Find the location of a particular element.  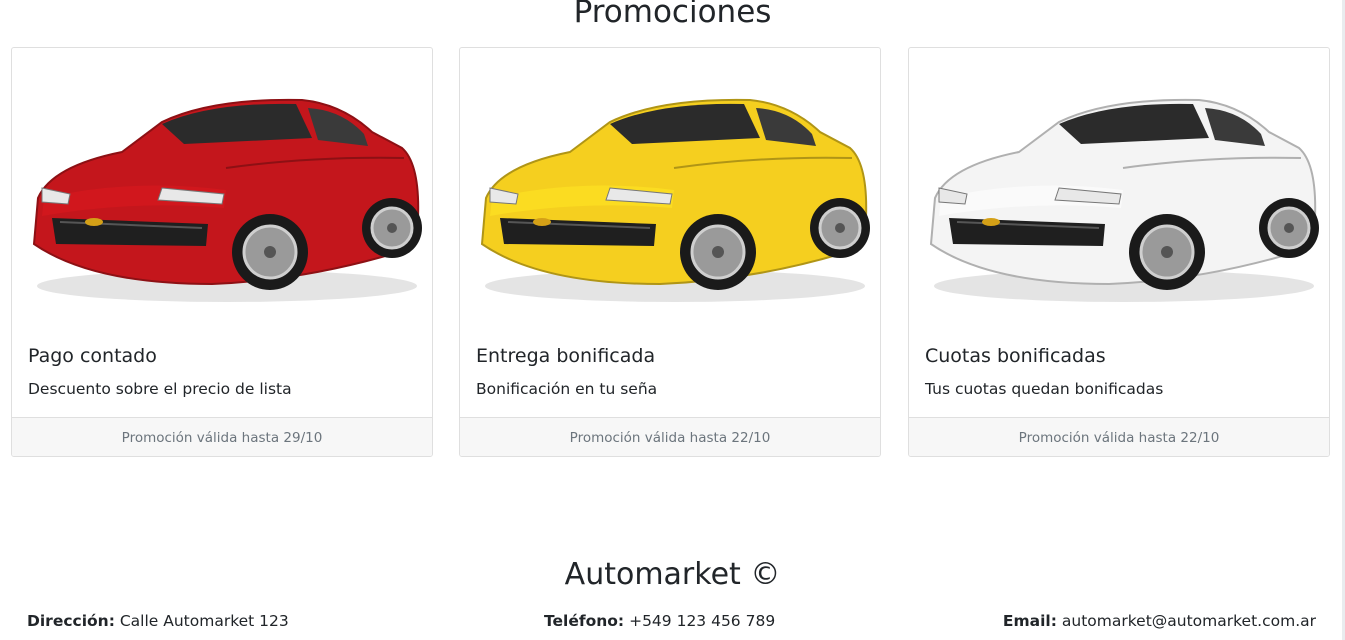

promo-title: Entrega bonificada is located at coordinates (566, 356).